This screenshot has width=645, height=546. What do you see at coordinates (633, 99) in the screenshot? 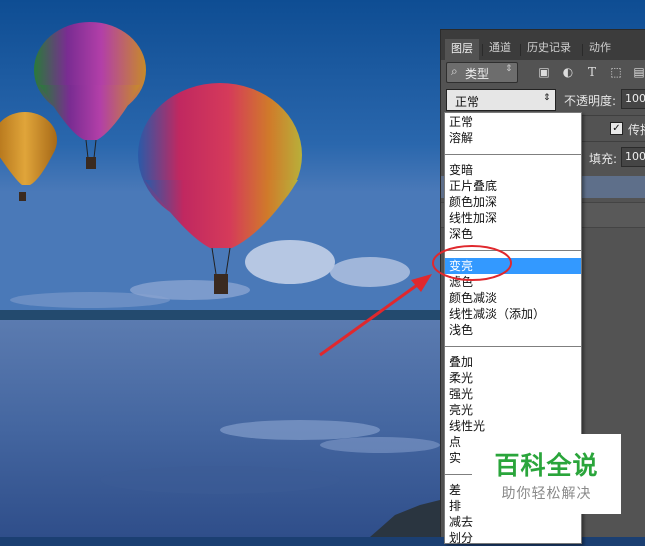
I see `opacity-input: 100%` at bounding box center [633, 99].